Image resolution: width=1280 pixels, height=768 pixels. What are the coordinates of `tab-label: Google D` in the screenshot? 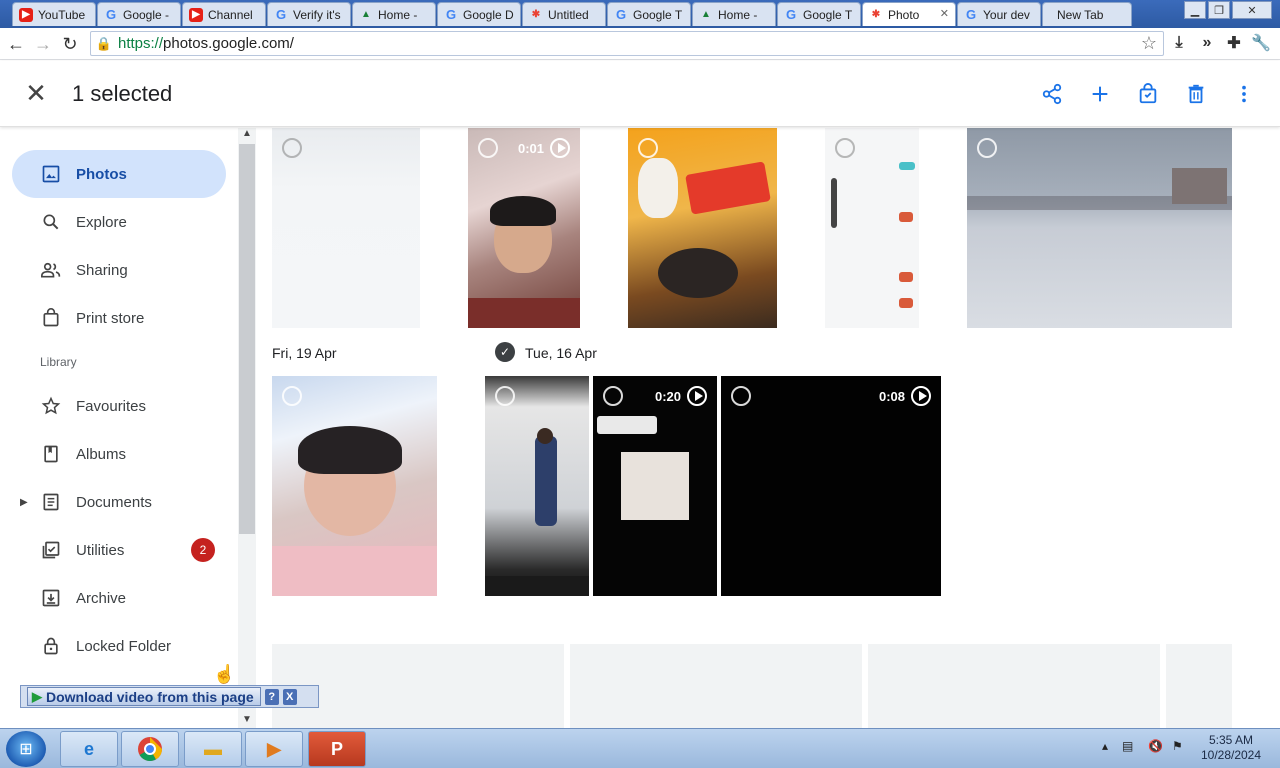 It's located at (488, 14).